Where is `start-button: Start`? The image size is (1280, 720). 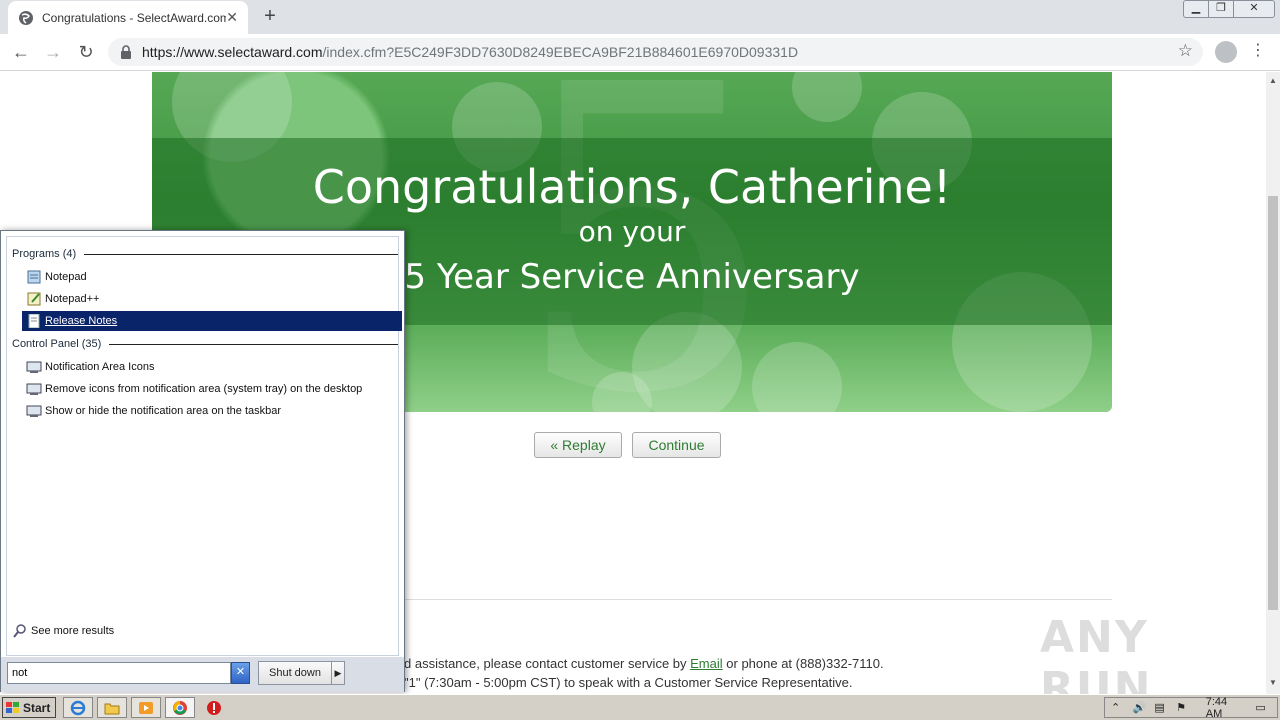
start-button: Start is located at coordinates (29, 707).